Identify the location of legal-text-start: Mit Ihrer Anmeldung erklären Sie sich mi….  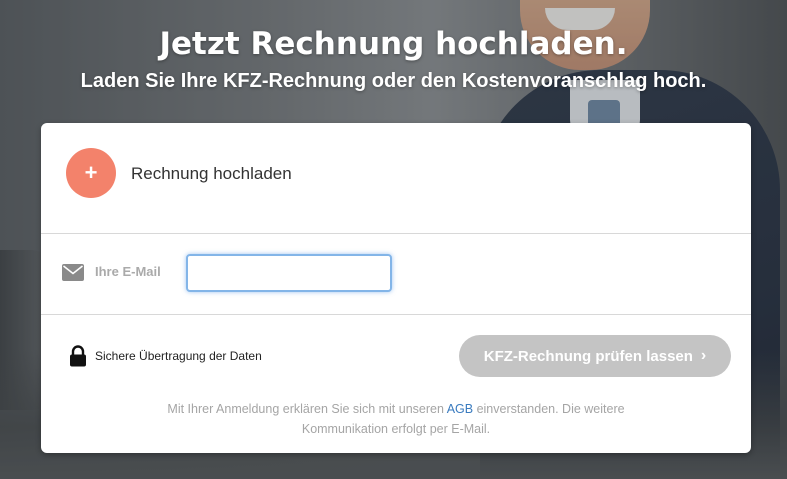
(307, 409).